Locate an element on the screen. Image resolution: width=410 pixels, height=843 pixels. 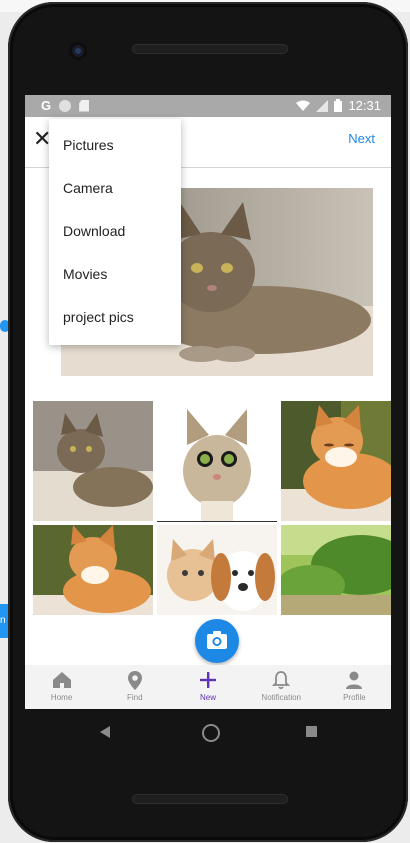
status-time: 12:31 is located at coordinates (364, 105).